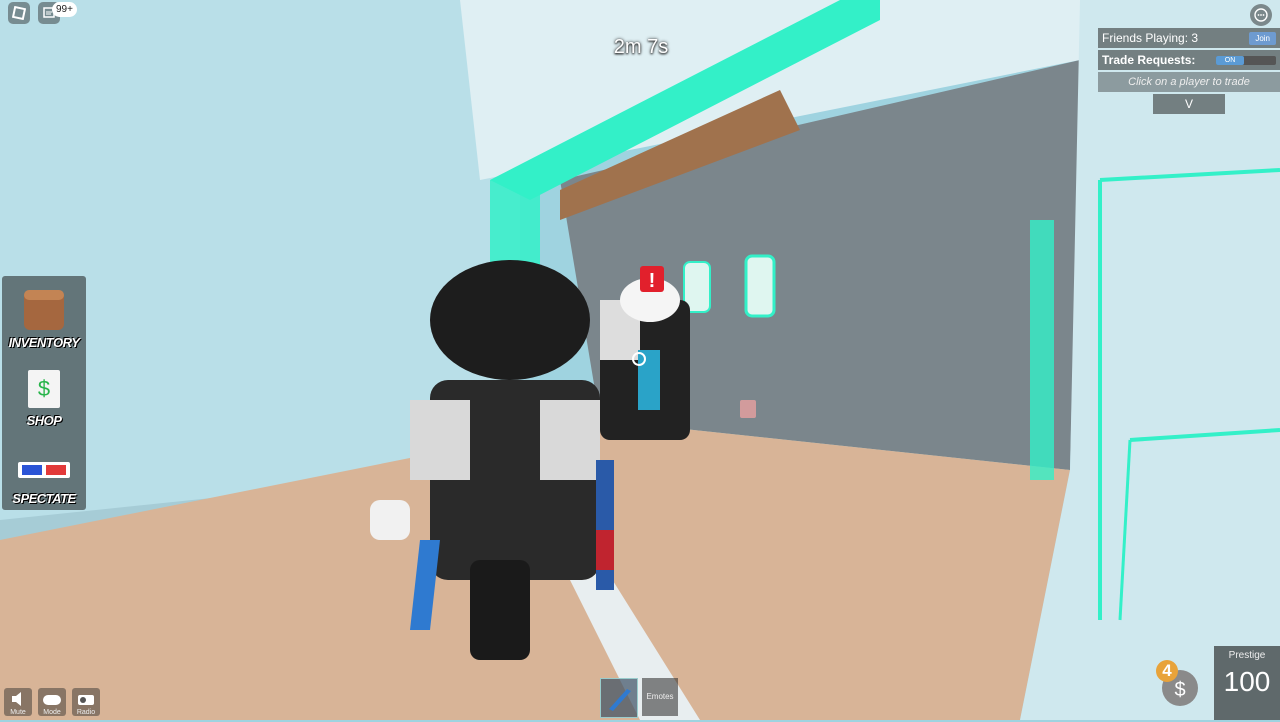 The width and height of the screenshot is (1280, 722). I want to click on emotes-label: Emotes, so click(660, 696).